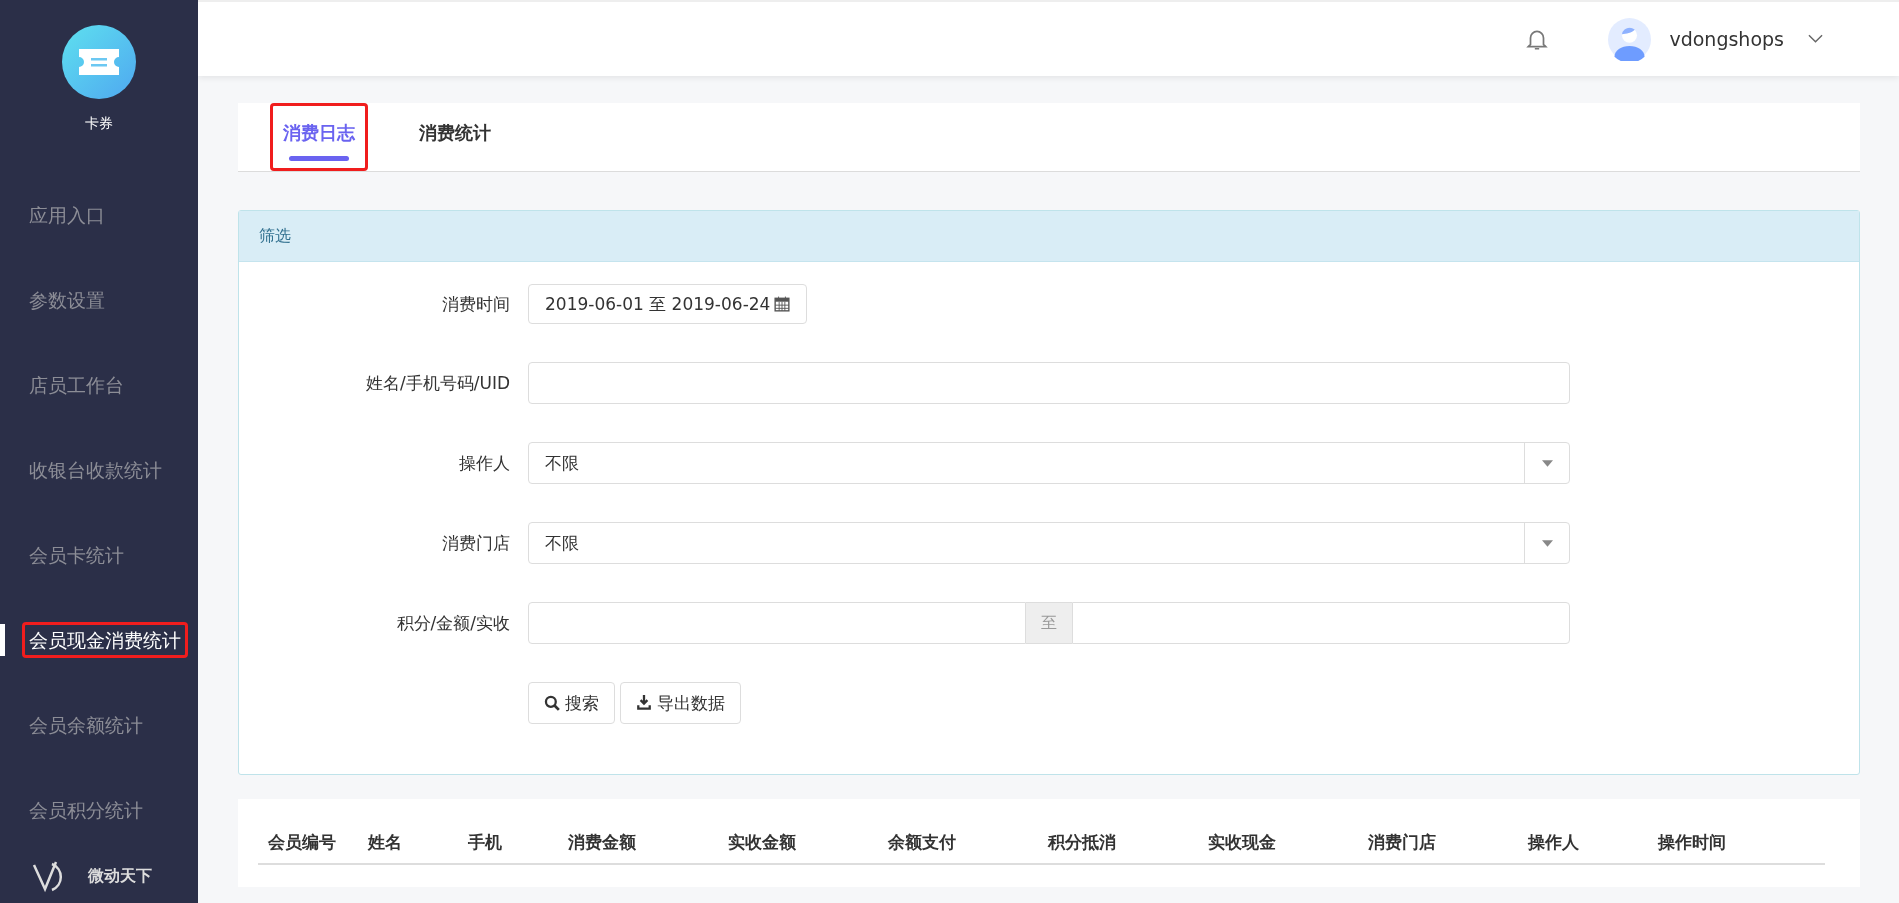  Describe the element at coordinates (67, 300) in the screenshot. I see `sidebar-item: 参数设置` at that location.